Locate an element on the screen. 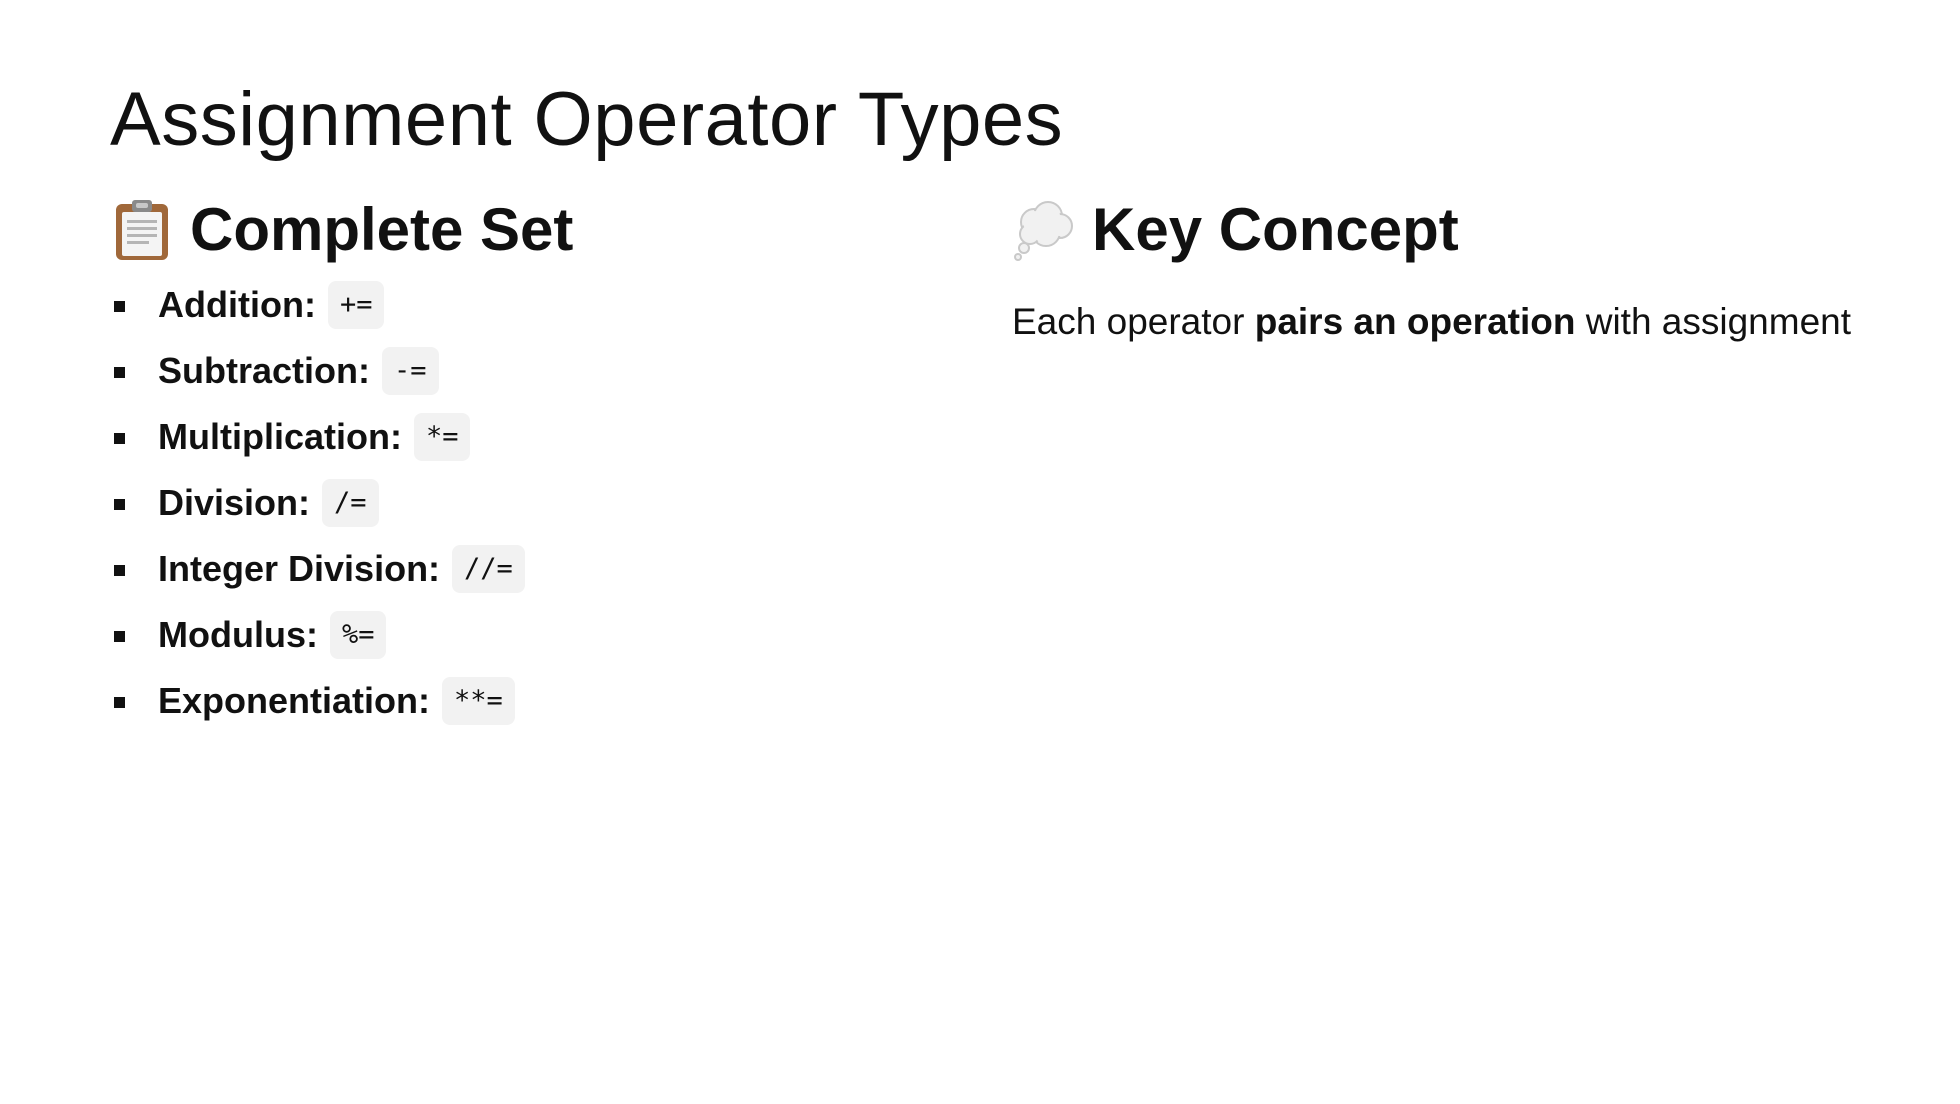 The height and width of the screenshot is (1104, 1960). key-concept-heading: Key Concept is located at coordinates (1462, 230).